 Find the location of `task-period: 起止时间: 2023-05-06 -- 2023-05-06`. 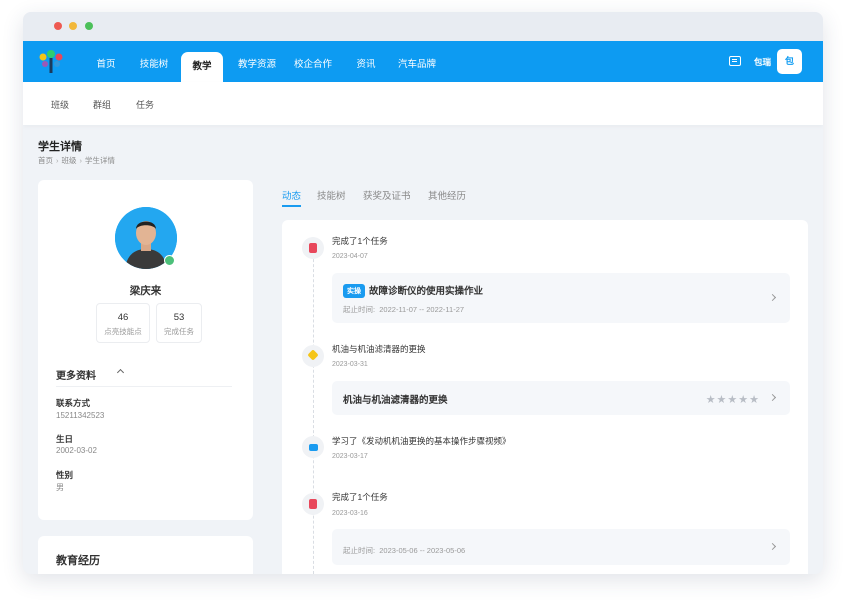

task-period: 起止时间: 2023-05-06 -- 2023-05-06 is located at coordinates (404, 550).